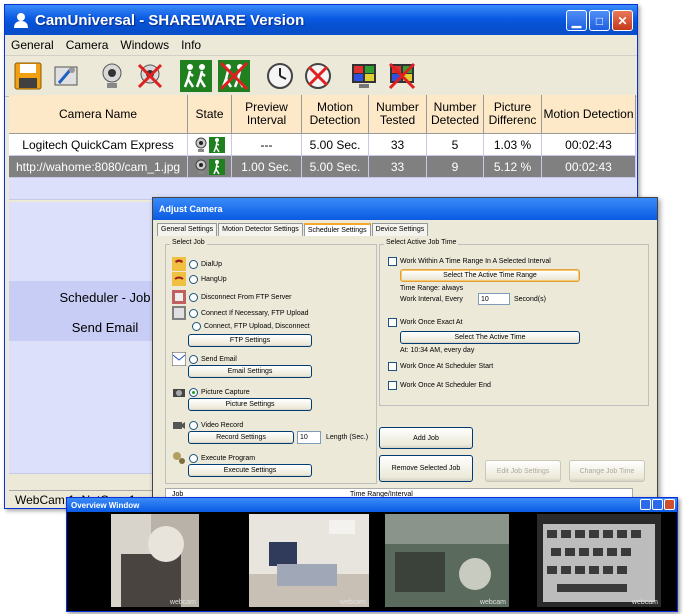 This screenshot has width=683, height=614. Describe the element at coordinates (150, 76) in the screenshot. I see `webcam-disable-button` at that location.